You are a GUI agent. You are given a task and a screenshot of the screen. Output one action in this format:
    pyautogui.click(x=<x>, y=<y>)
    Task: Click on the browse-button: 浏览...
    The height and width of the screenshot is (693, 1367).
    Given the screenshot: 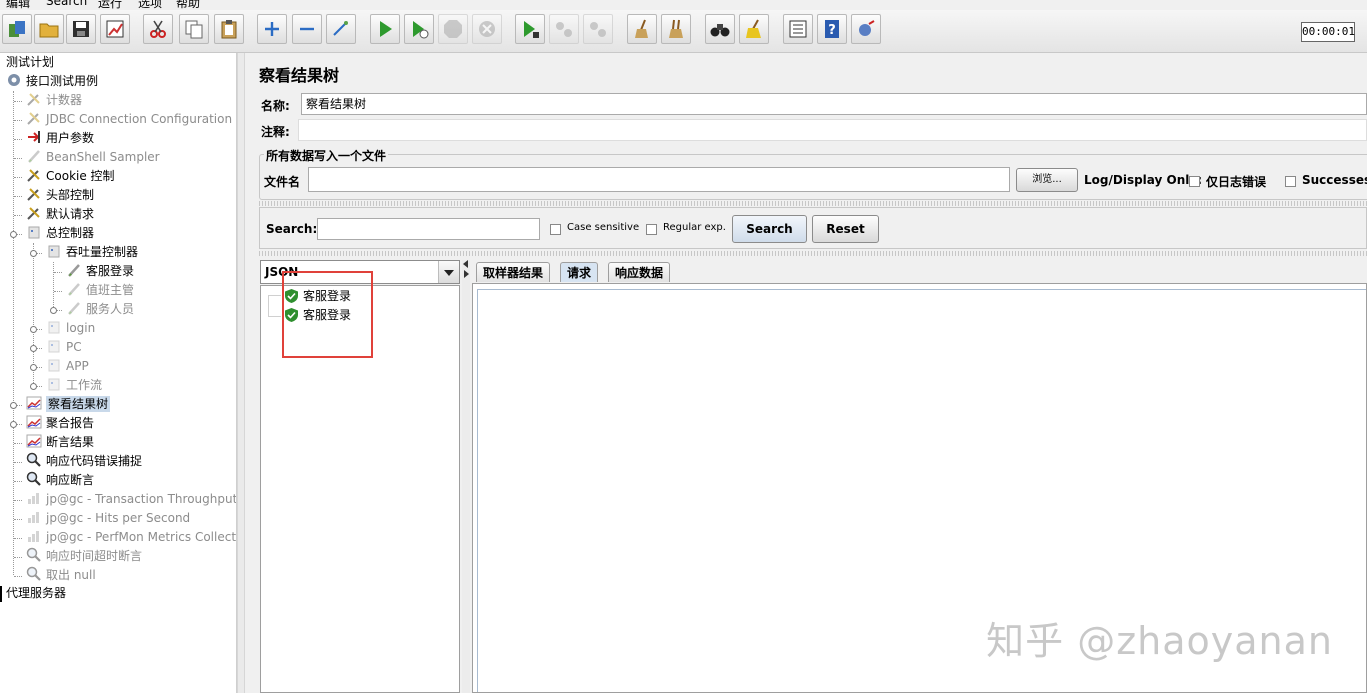 What is the action you would take?
    pyautogui.click(x=1047, y=180)
    